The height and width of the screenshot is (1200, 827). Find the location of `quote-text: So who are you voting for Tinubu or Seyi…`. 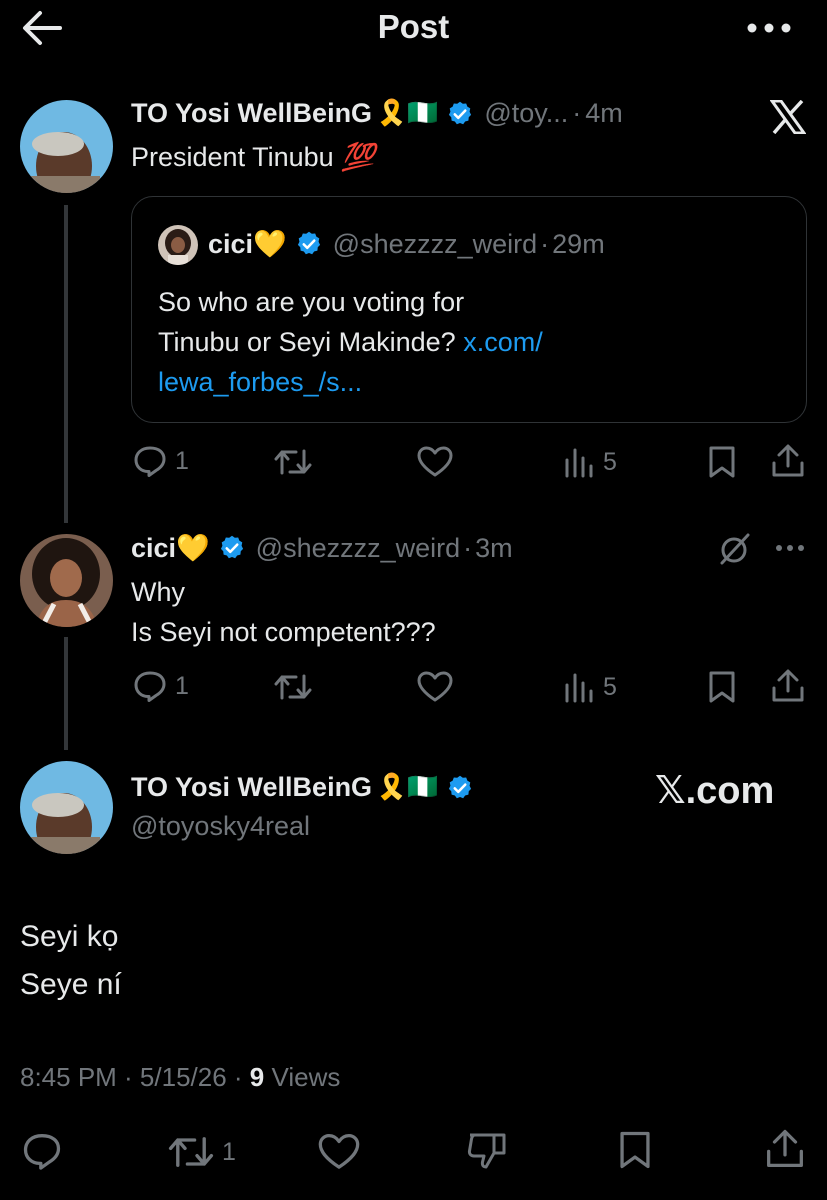

quote-text: So who are you voting for Tinubu or Seyi… is located at coordinates (350, 342).